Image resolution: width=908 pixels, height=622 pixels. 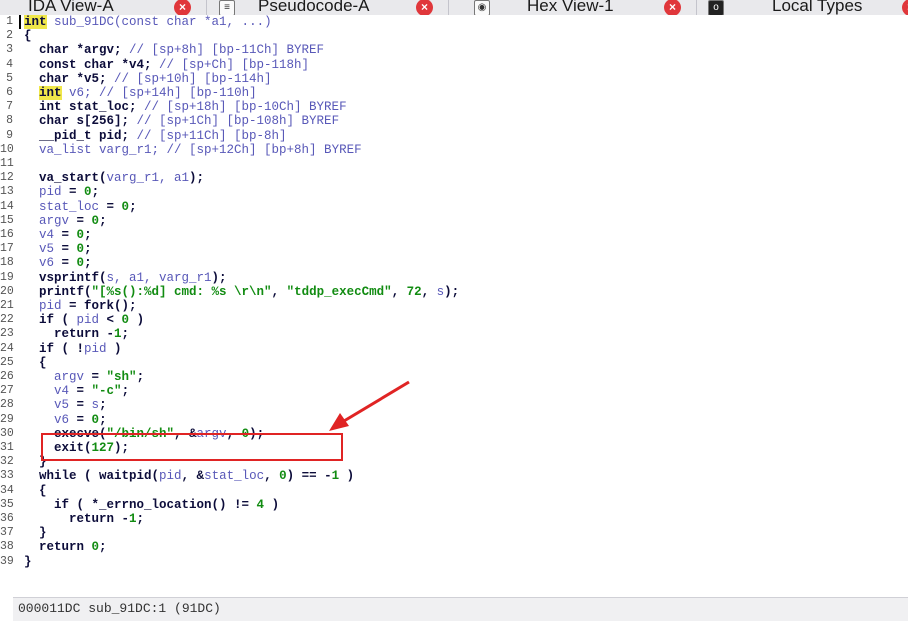 I want to click on line-number: 24, so click(x=7, y=348).